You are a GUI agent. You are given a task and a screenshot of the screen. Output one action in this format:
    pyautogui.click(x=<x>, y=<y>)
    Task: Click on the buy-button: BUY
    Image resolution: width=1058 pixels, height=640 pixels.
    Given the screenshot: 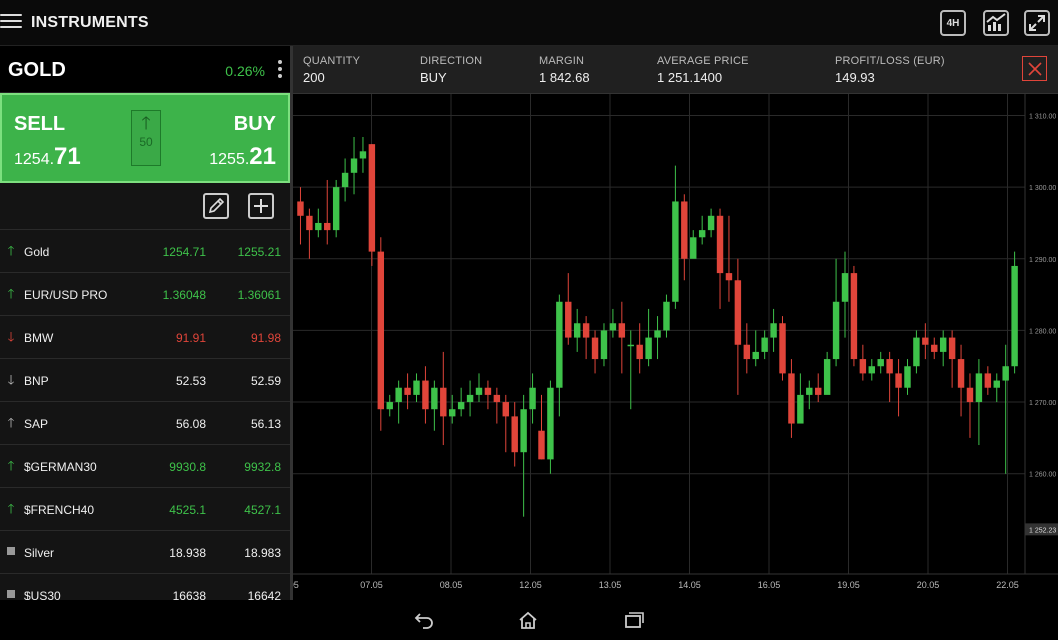 What is the action you would take?
    pyautogui.click(x=255, y=124)
    